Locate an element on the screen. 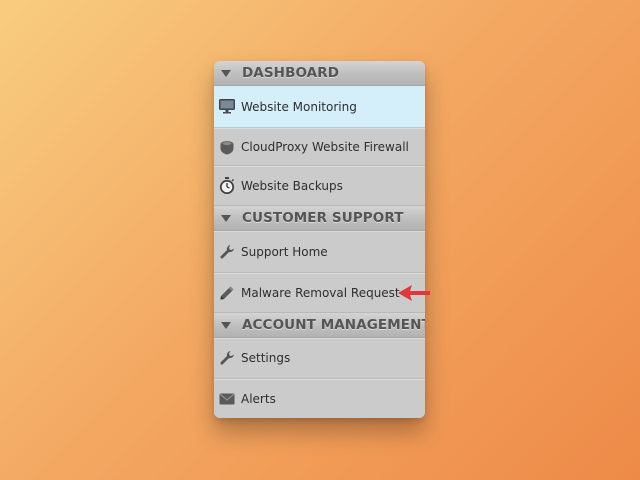  menu-item-label: Website Backups is located at coordinates (292, 185).